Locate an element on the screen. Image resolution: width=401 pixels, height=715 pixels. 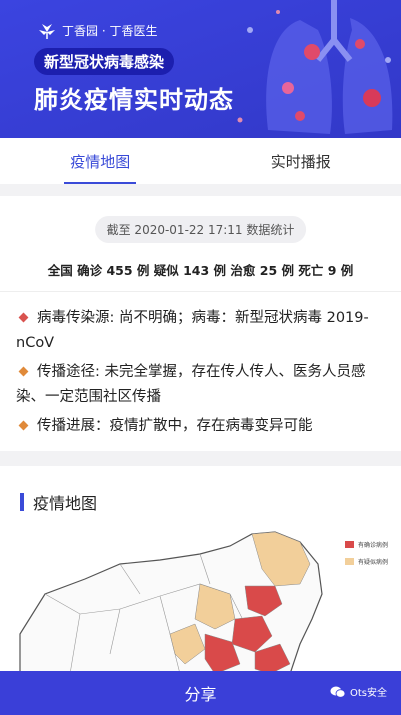
section-title: 疫情地图 is located at coordinates (58, 502).